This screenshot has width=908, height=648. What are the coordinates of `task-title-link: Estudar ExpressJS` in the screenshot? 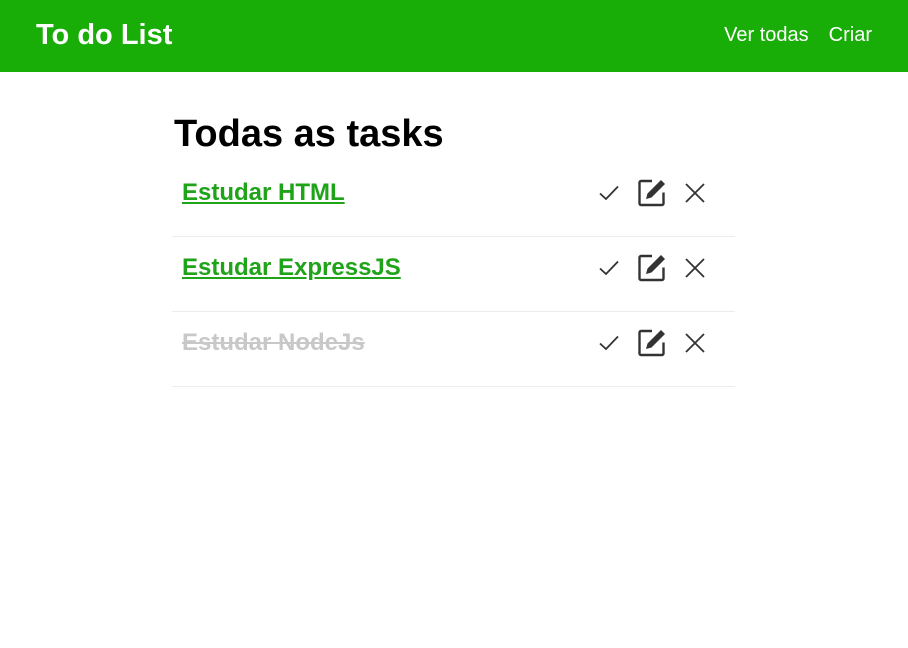 It's located at (291, 268).